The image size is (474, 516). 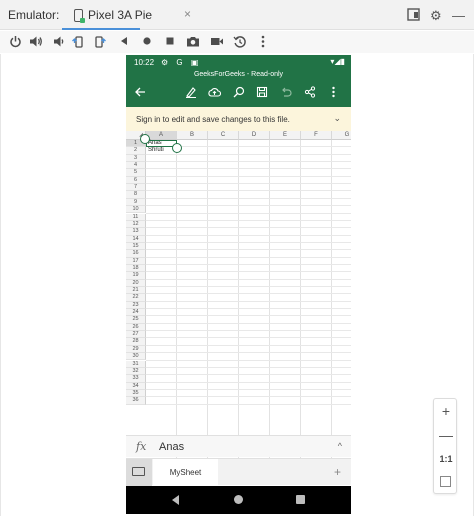 I want to click on row-header-35: 35, so click(x=136, y=393).